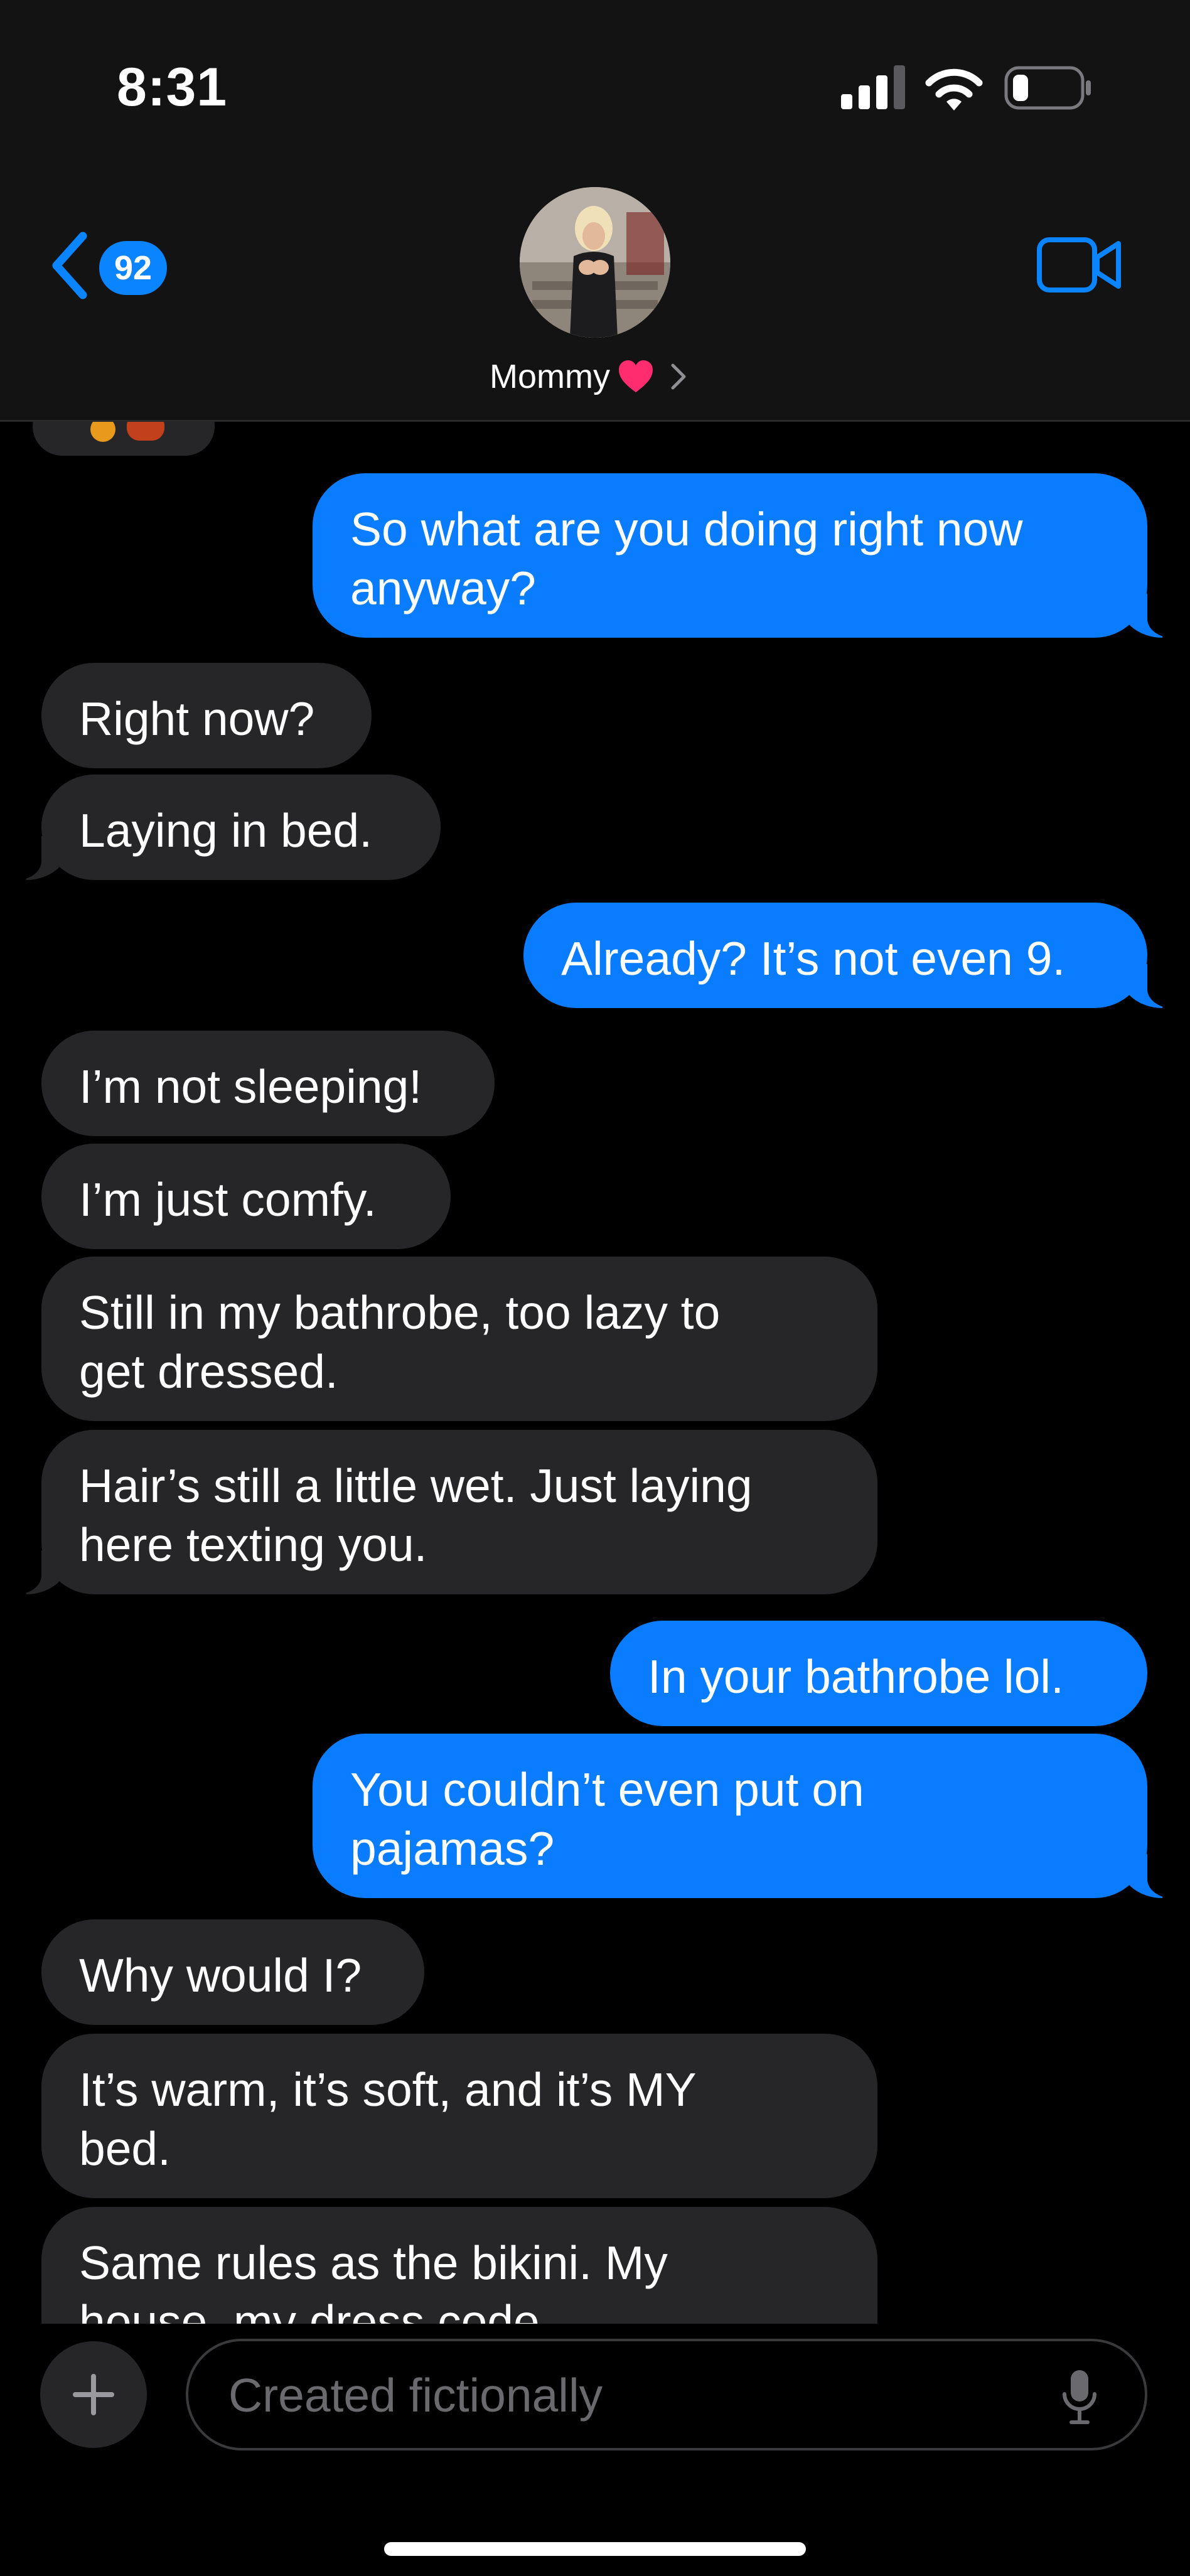 This screenshot has height=2576, width=1190. Describe the element at coordinates (743, 555) in the screenshot. I see `message-bubble-outgoing: So what are you doing right now anyway?` at that location.